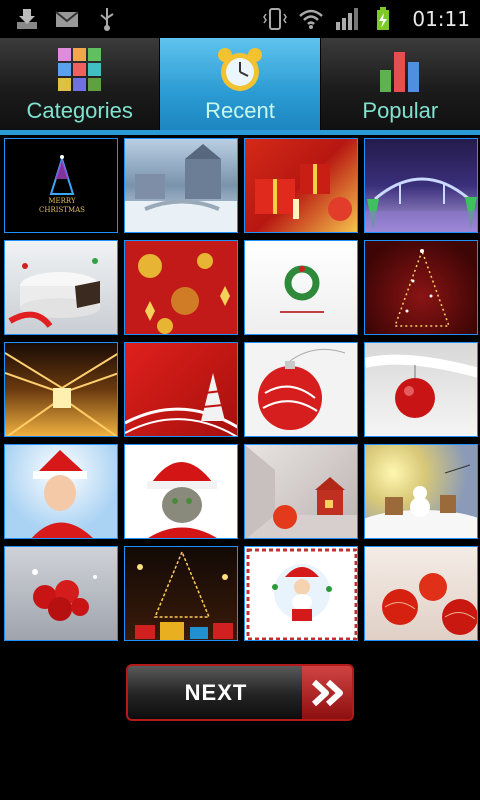 This screenshot has width=480, height=800. Describe the element at coordinates (181, 185) in the screenshot. I see `thumbnail-snowy-castle` at that location.